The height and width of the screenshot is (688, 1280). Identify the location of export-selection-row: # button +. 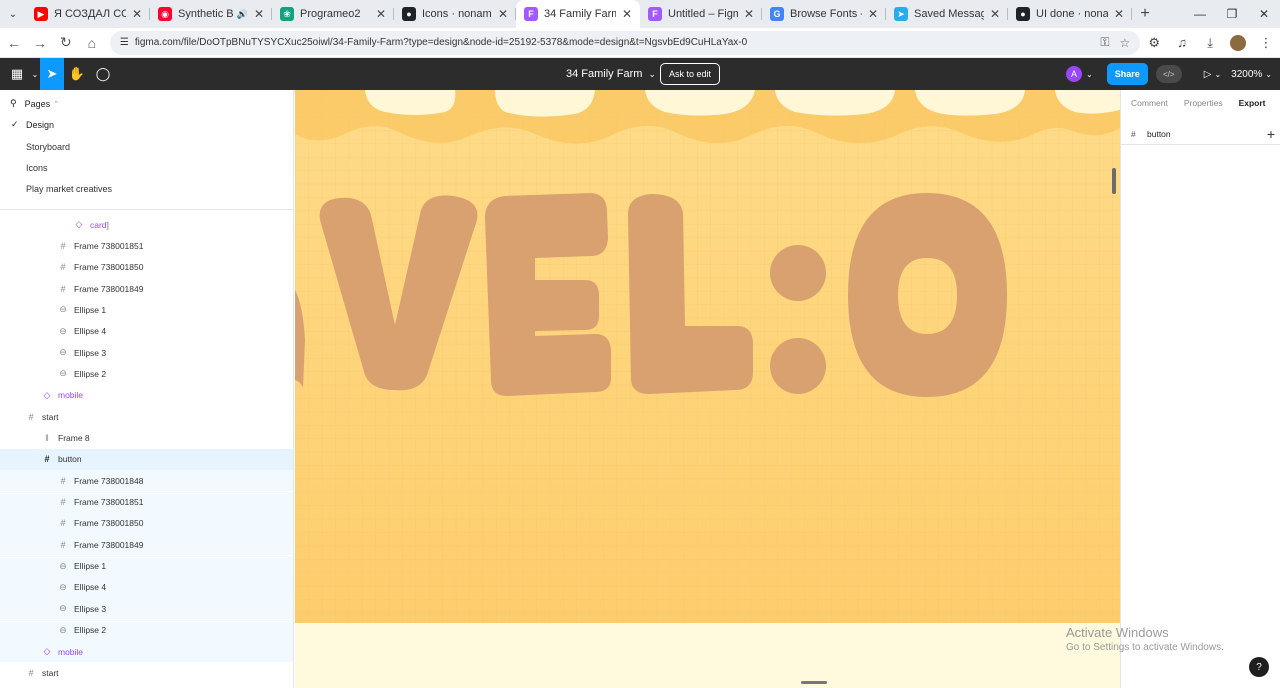
(1203, 134).